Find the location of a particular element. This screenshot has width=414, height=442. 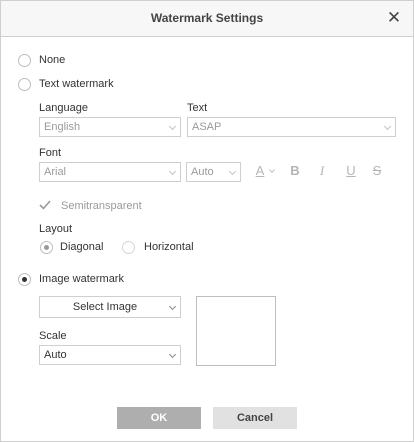

radio-image-watermark is located at coordinates (24, 279).